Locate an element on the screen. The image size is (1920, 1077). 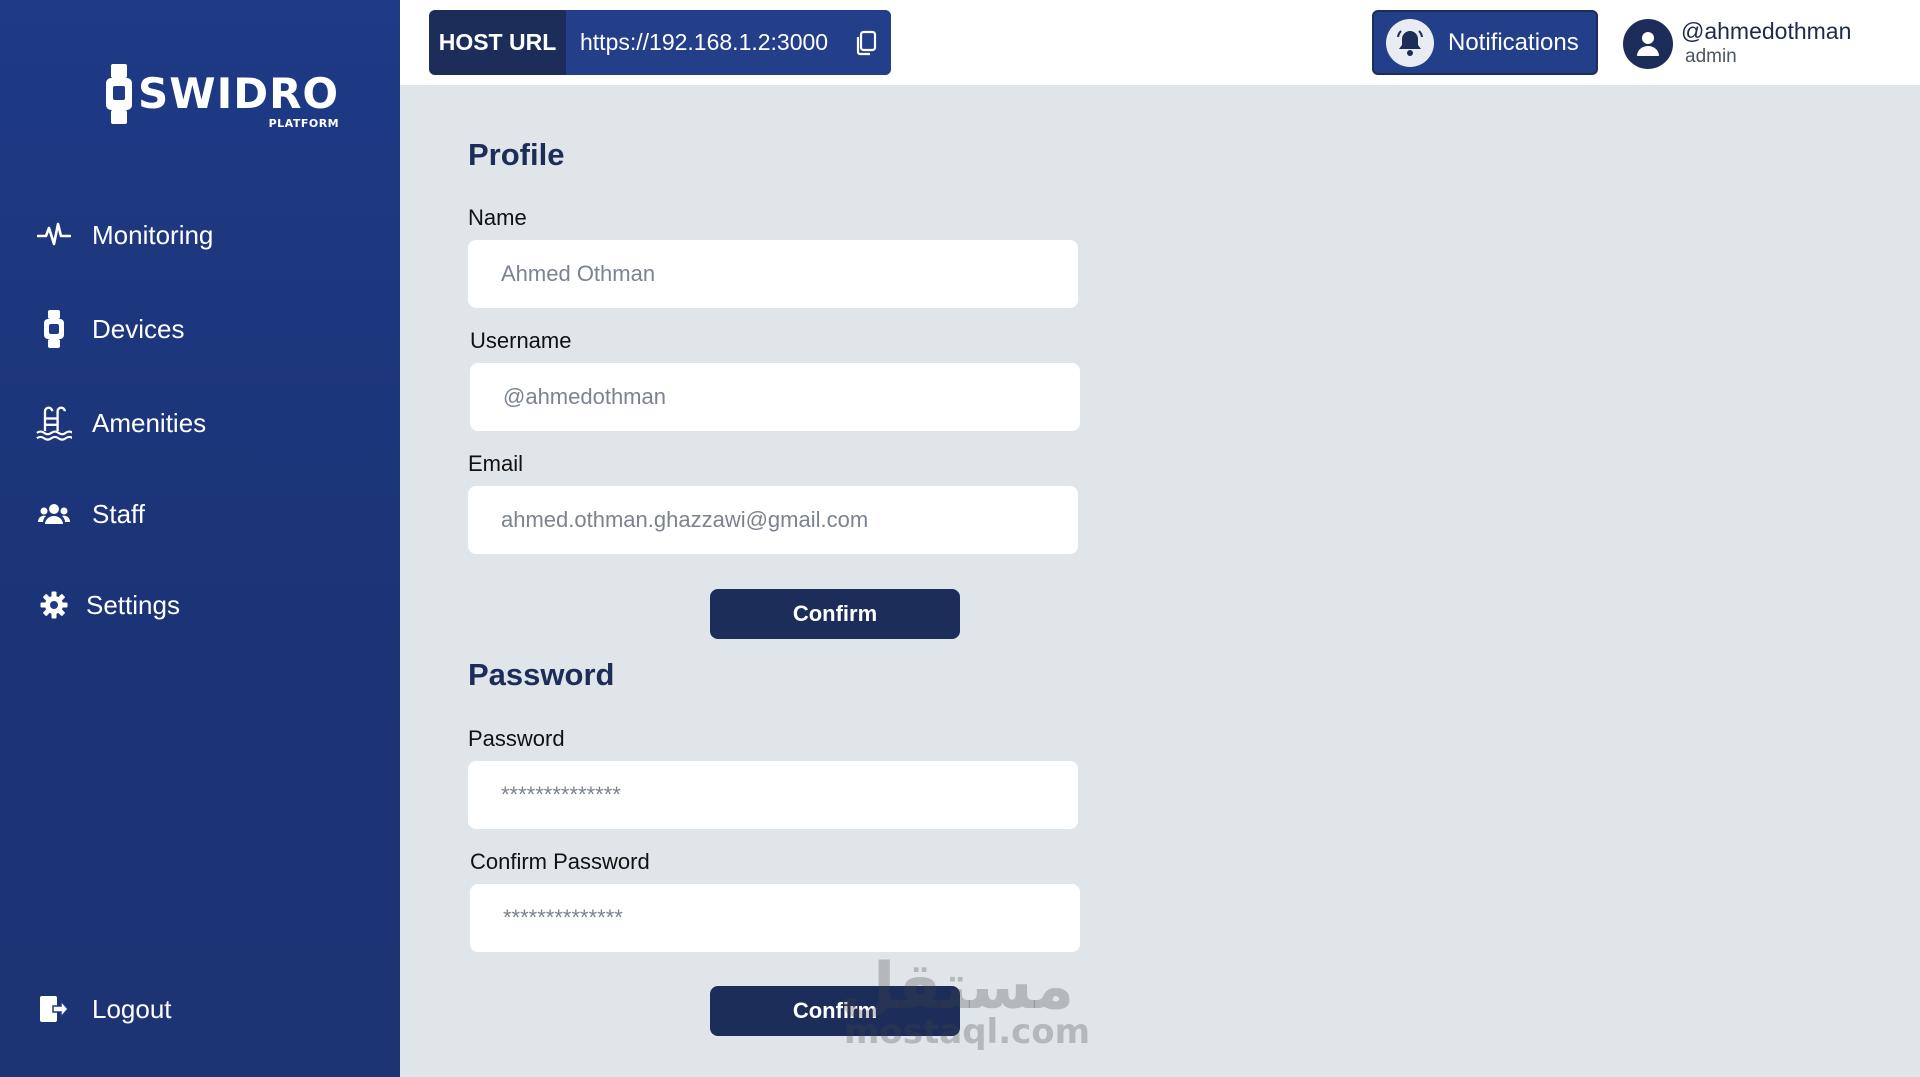
pool-icon is located at coordinates (54, 423).